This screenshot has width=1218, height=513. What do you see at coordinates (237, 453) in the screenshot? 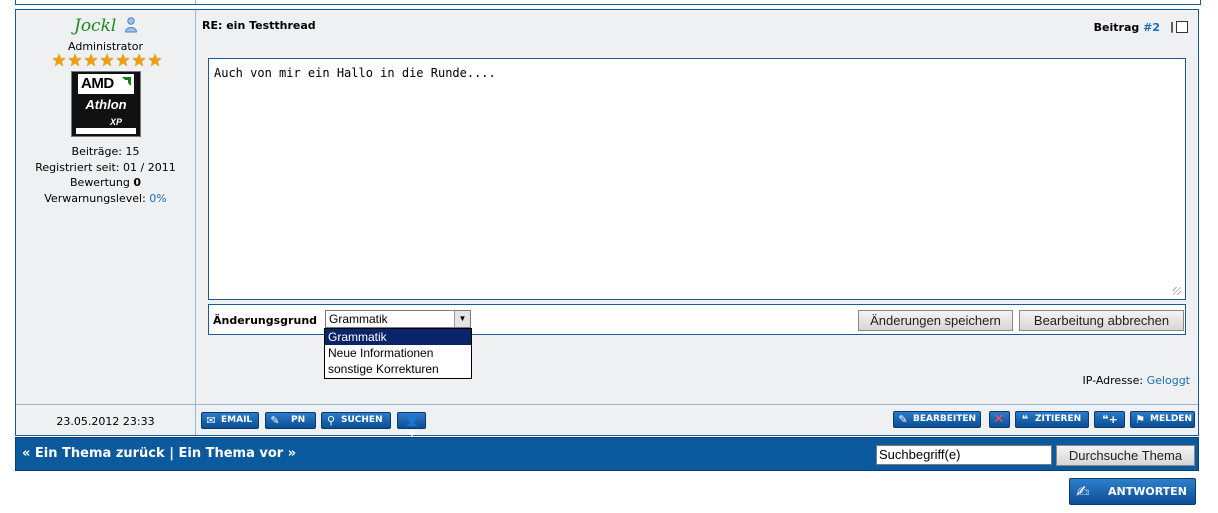
I see `next-thread-link: Ein Thema vor »` at bounding box center [237, 453].